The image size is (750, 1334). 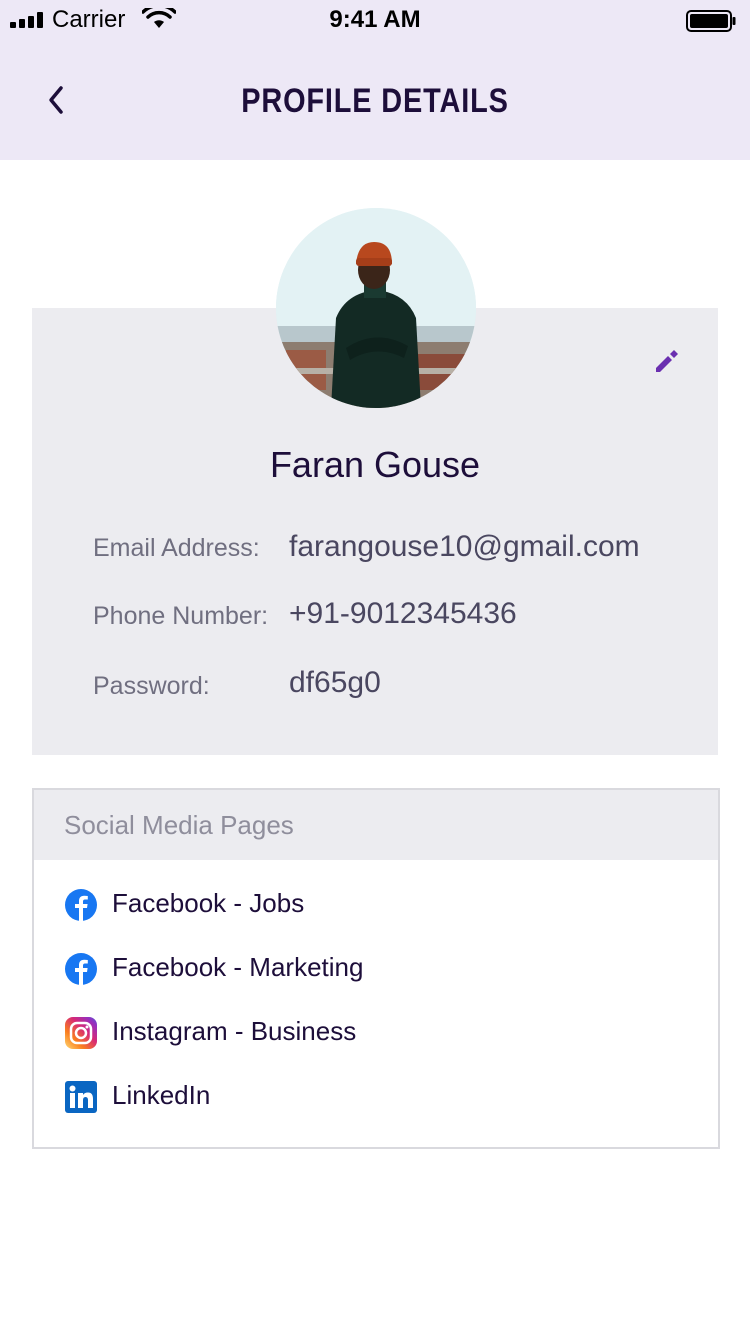 I want to click on password-value: df65g0, so click(x=335, y=682).